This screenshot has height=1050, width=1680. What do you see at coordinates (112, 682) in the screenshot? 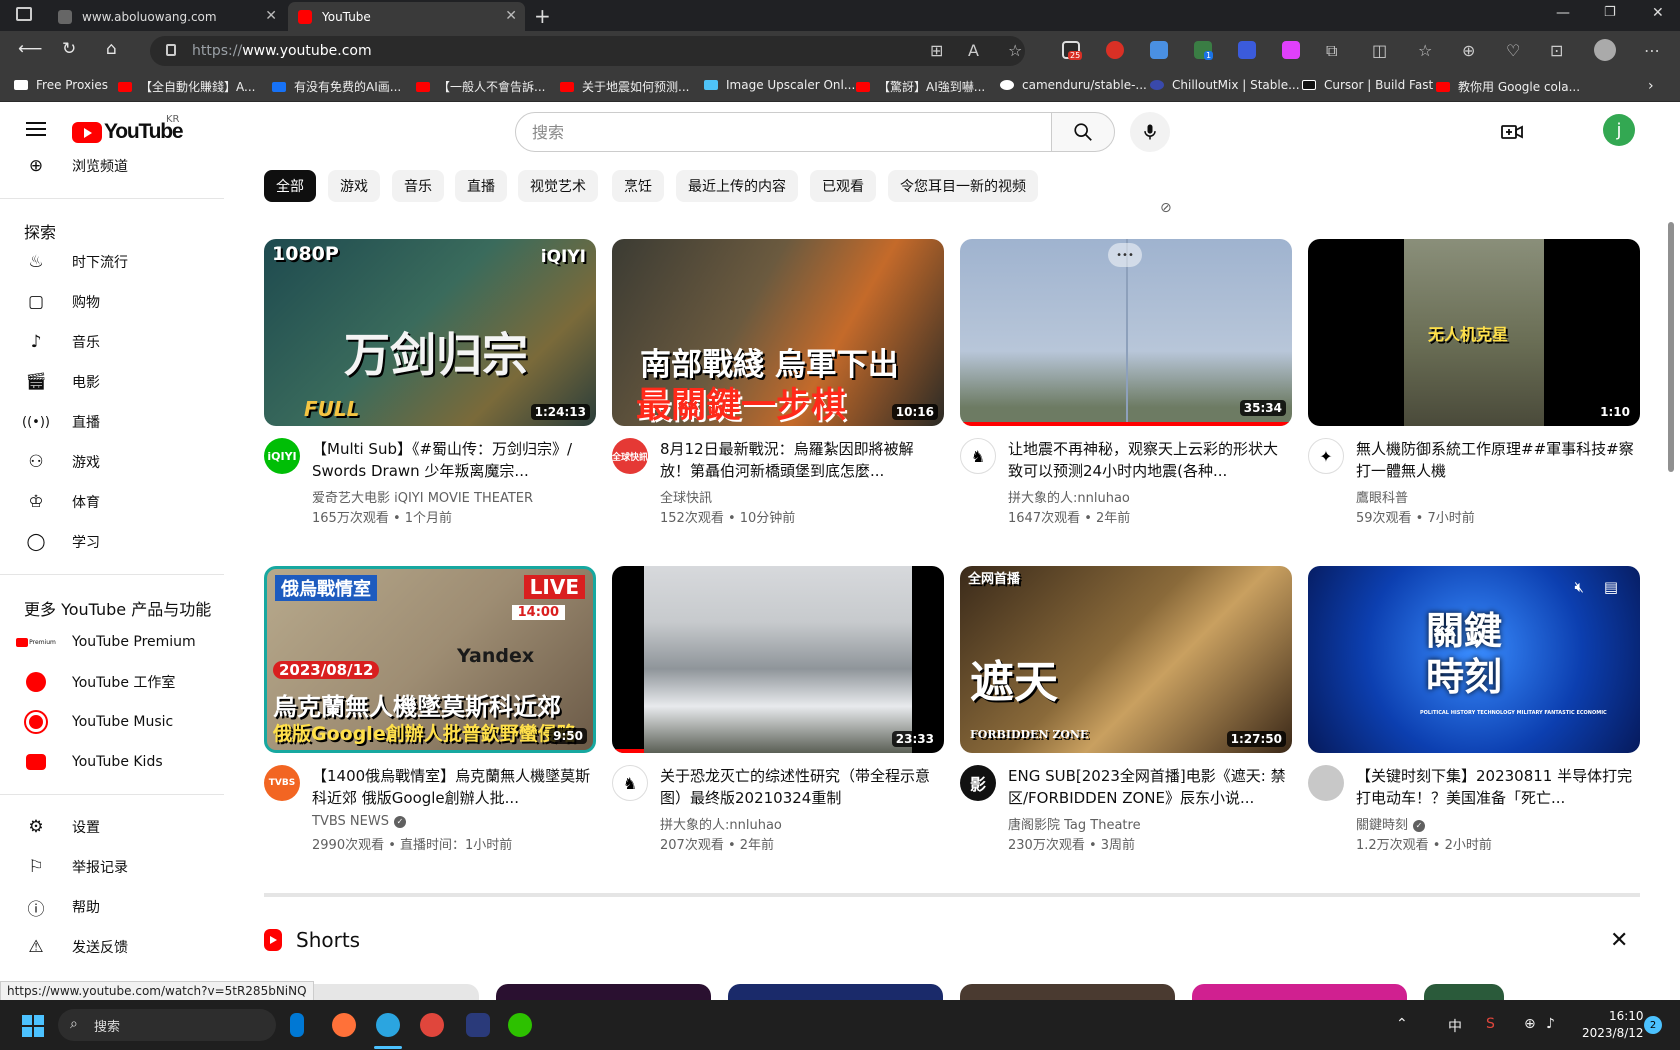
I see `sidebar-item-youtube-studio: YouTube 工作室` at bounding box center [112, 682].